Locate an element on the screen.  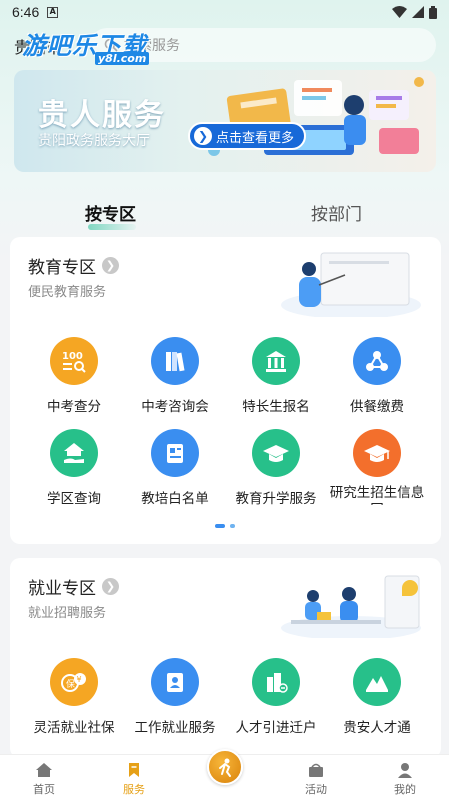
nav-label: 服务 is located at coordinates (134, 789).